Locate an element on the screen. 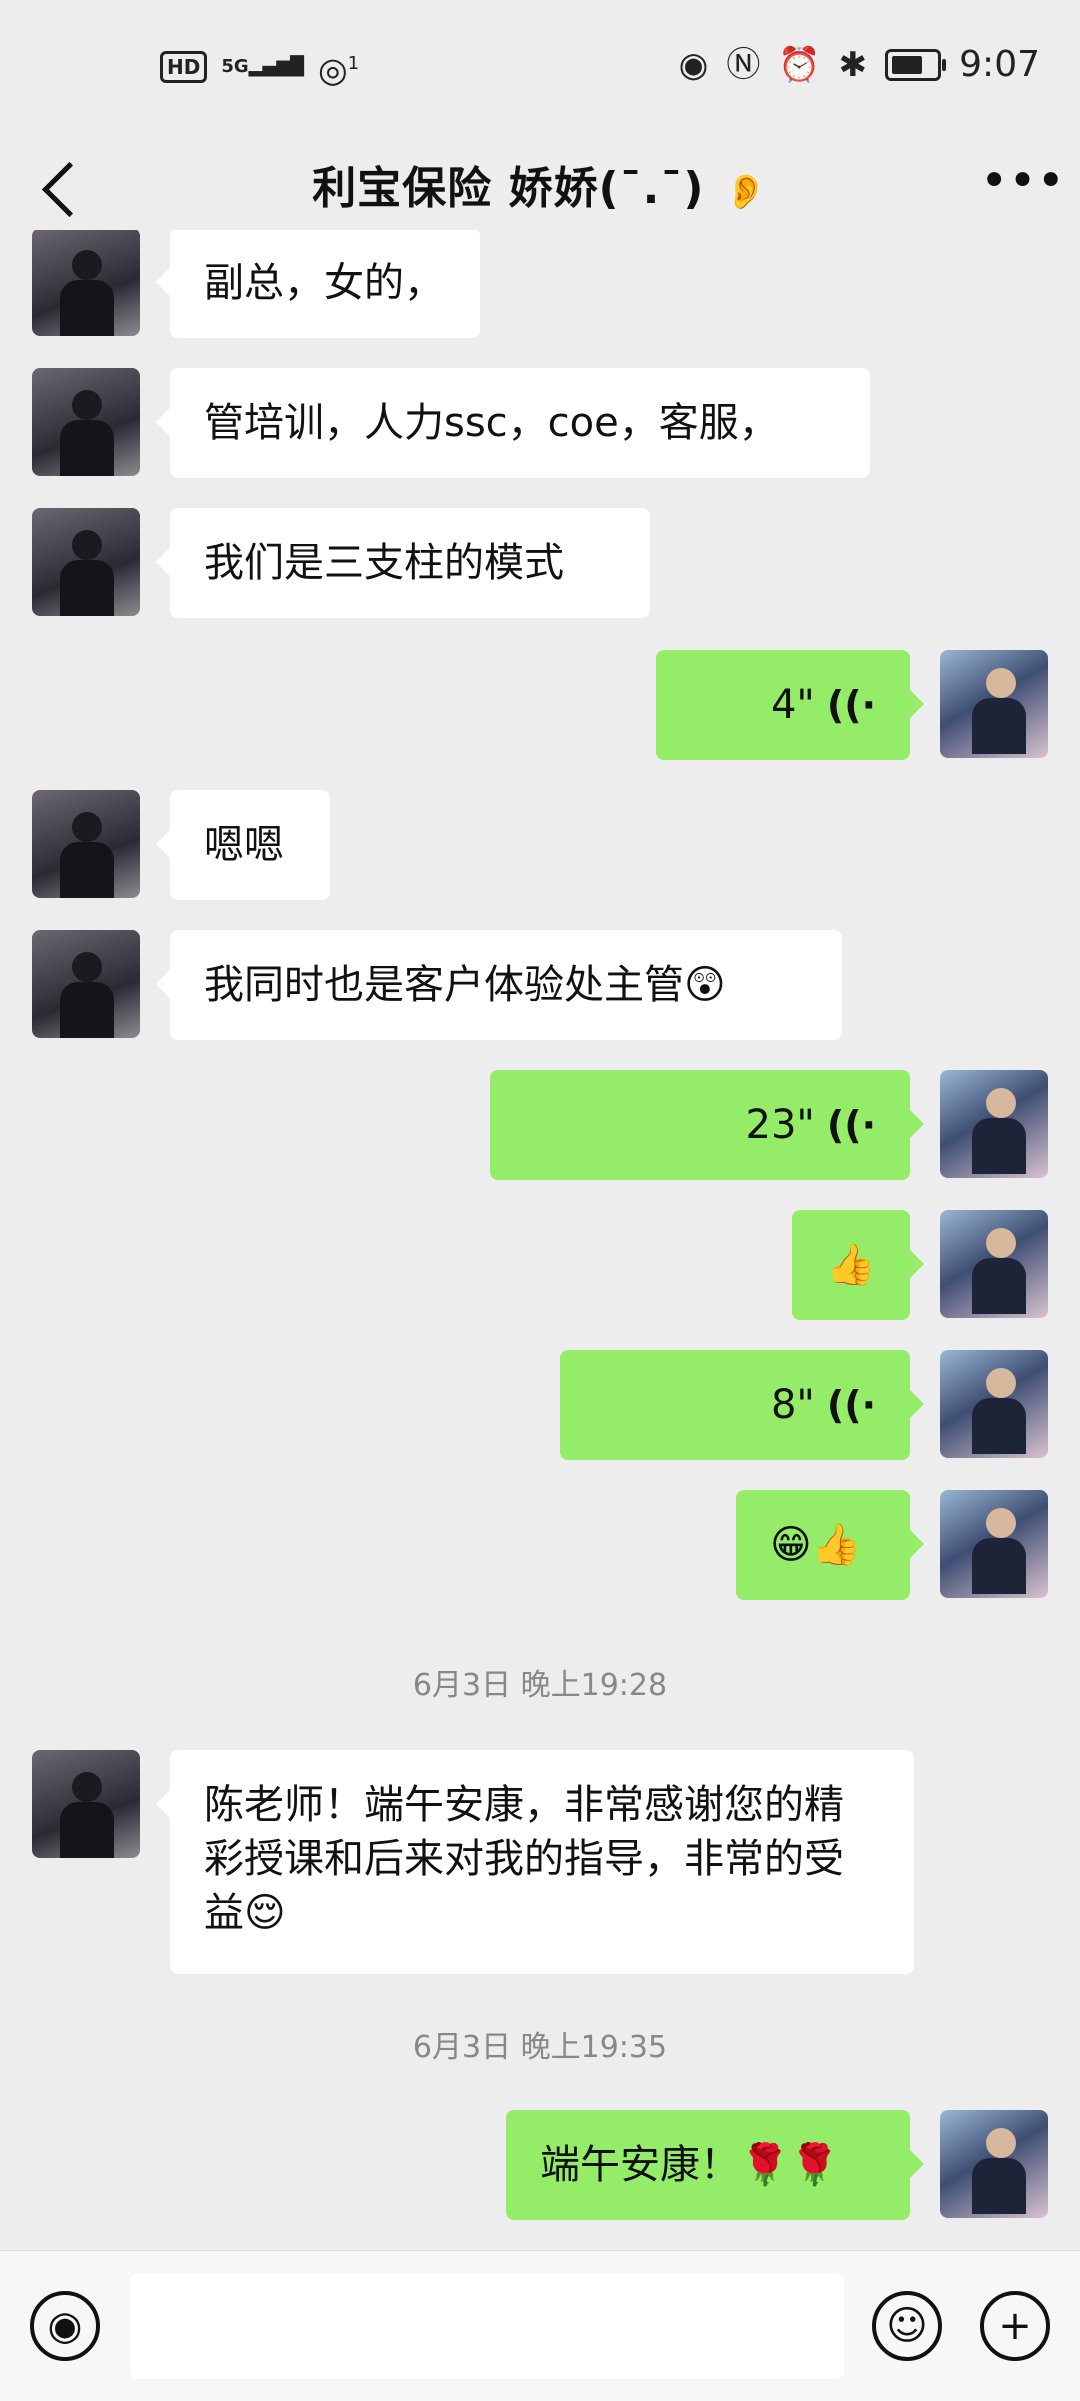 This screenshot has height=2401, width=1080. message-text: 副总，女的， is located at coordinates (324, 283).